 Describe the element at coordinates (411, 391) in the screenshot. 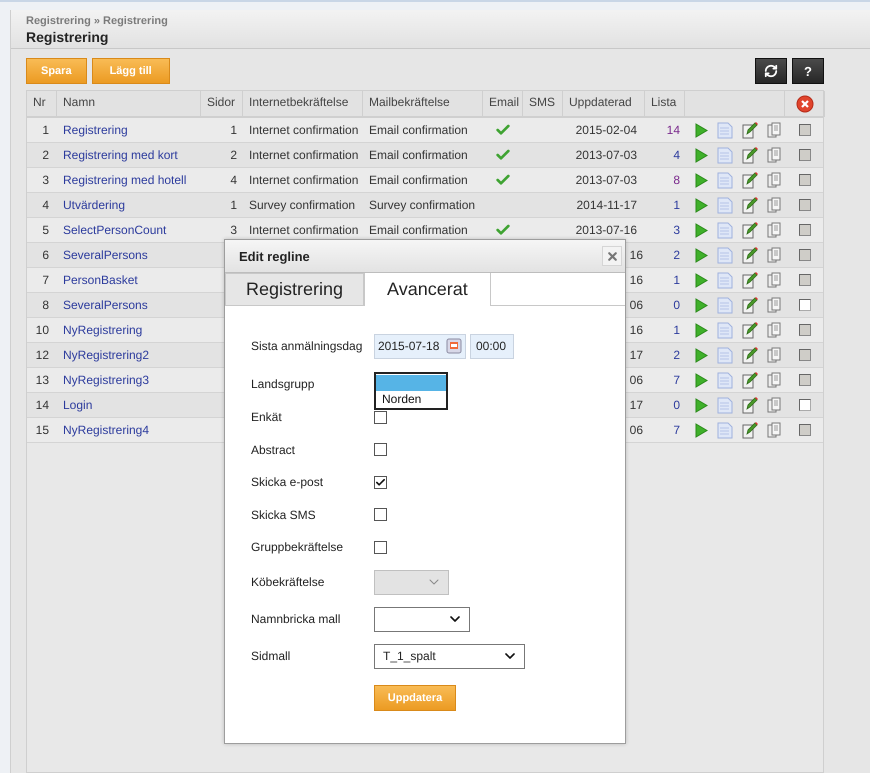

I see `dropdown-list: Norden` at that location.